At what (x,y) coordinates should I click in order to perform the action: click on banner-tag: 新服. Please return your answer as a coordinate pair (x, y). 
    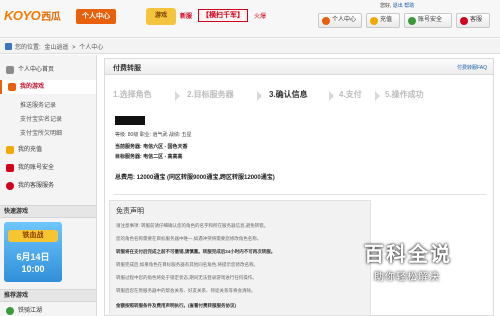
    Looking at the image, I should click on (186, 17).